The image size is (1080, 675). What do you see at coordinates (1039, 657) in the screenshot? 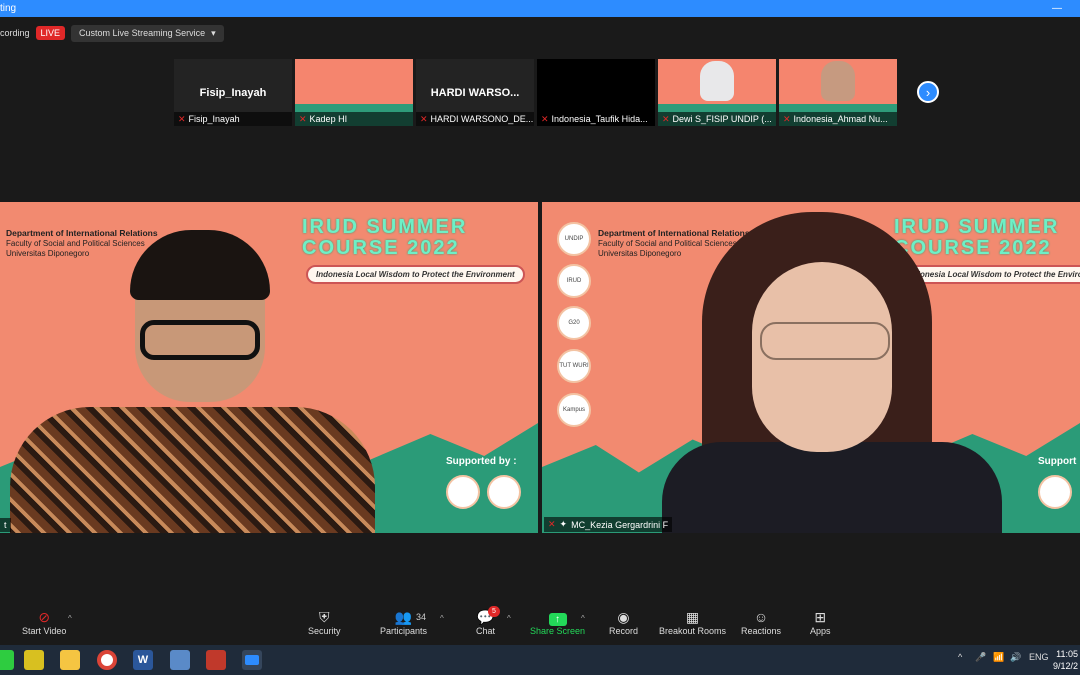
I see `language-indicator: ENG` at bounding box center [1039, 657].